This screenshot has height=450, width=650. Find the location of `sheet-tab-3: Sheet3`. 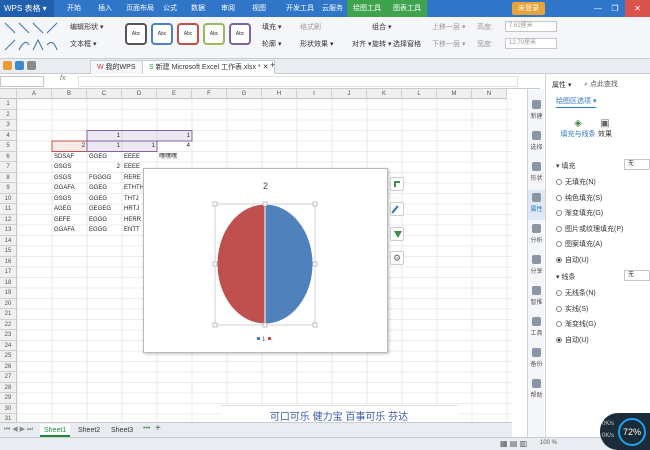

sheet-tab-3: Sheet3 is located at coordinates (122, 430).